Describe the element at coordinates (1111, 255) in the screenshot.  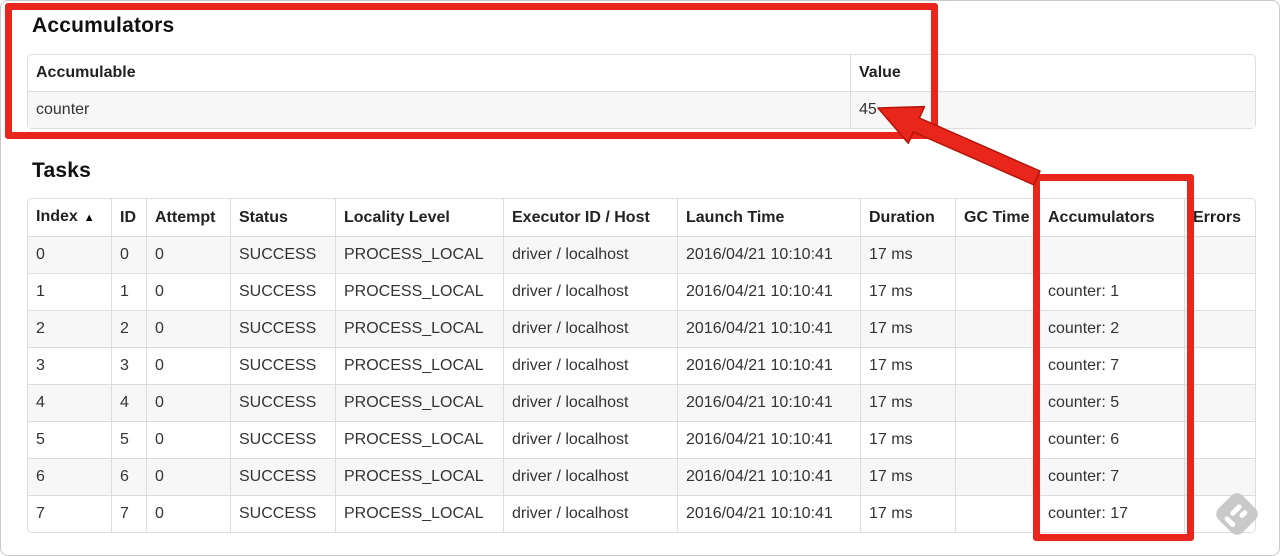
I see `cell-accumulators` at that location.